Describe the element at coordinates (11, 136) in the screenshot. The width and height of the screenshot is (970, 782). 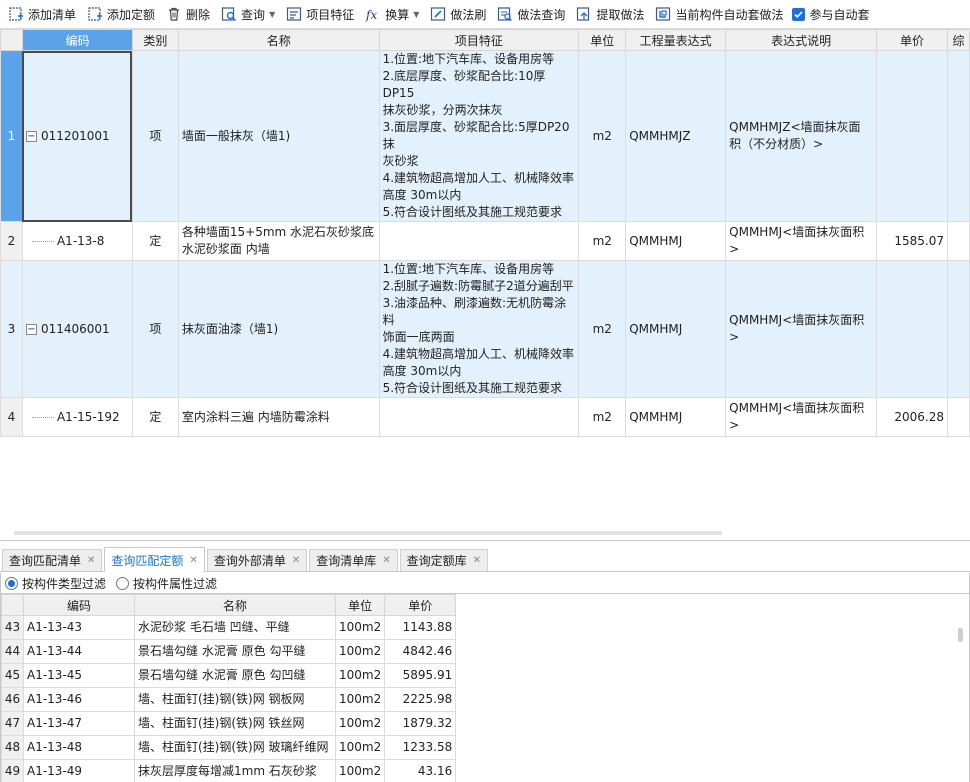
I see `row-number: 1` at that location.